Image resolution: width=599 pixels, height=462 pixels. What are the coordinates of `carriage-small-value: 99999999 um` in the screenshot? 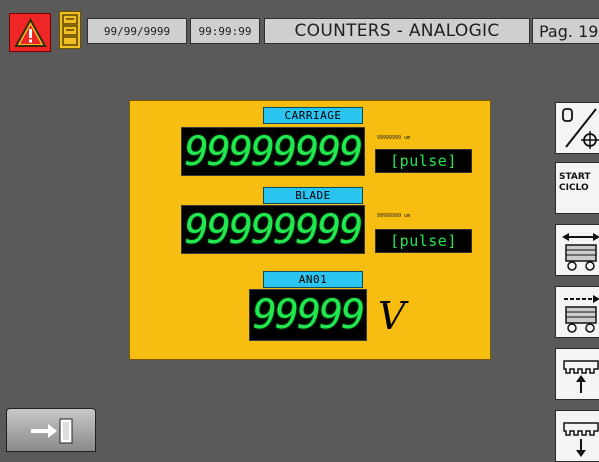 It's located at (394, 138).